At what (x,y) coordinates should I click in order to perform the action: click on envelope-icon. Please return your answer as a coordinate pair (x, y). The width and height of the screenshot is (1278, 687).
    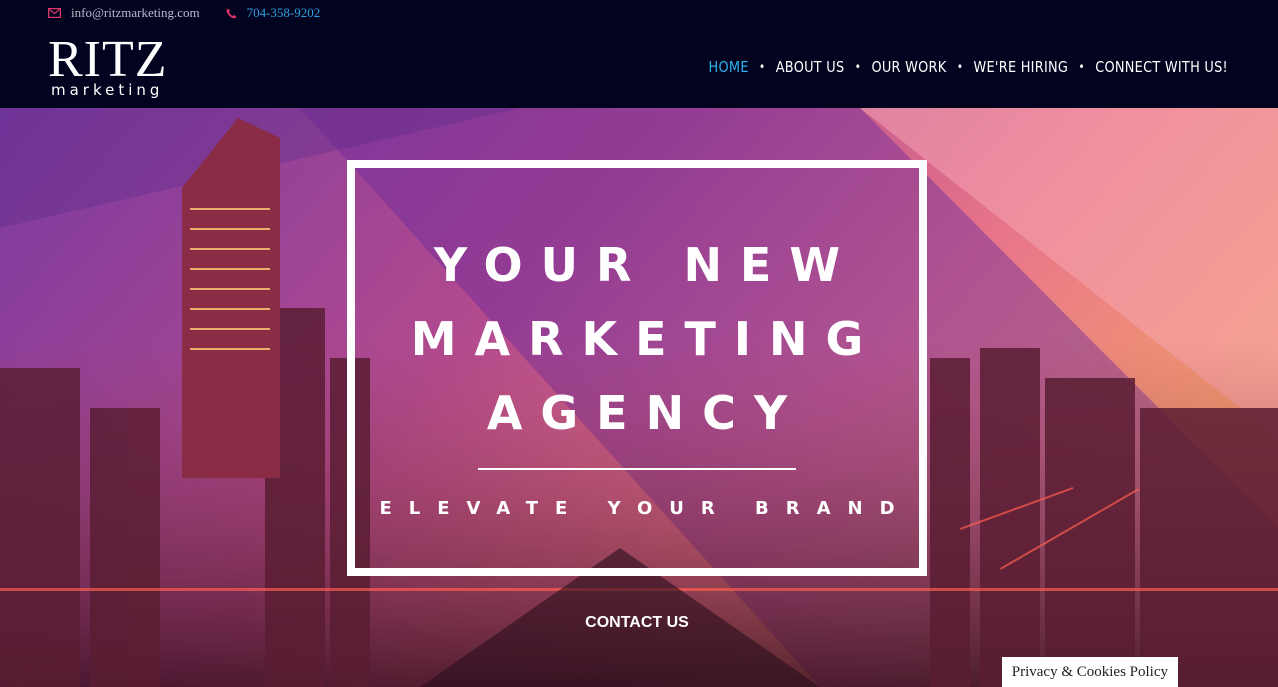
    Looking at the image, I should click on (54, 13).